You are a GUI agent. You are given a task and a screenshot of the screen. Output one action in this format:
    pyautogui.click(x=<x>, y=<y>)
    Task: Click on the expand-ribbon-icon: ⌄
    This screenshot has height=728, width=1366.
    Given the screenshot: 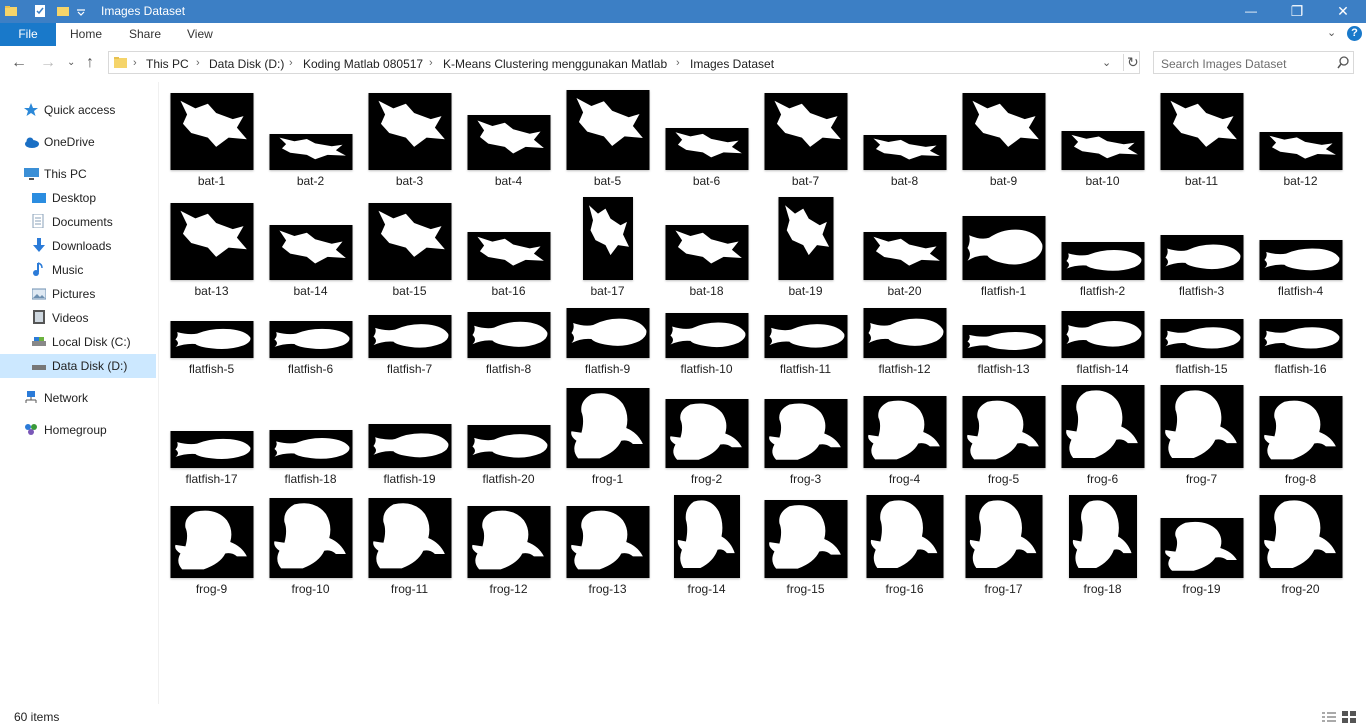 What is the action you would take?
    pyautogui.click(x=1331, y=32)
    